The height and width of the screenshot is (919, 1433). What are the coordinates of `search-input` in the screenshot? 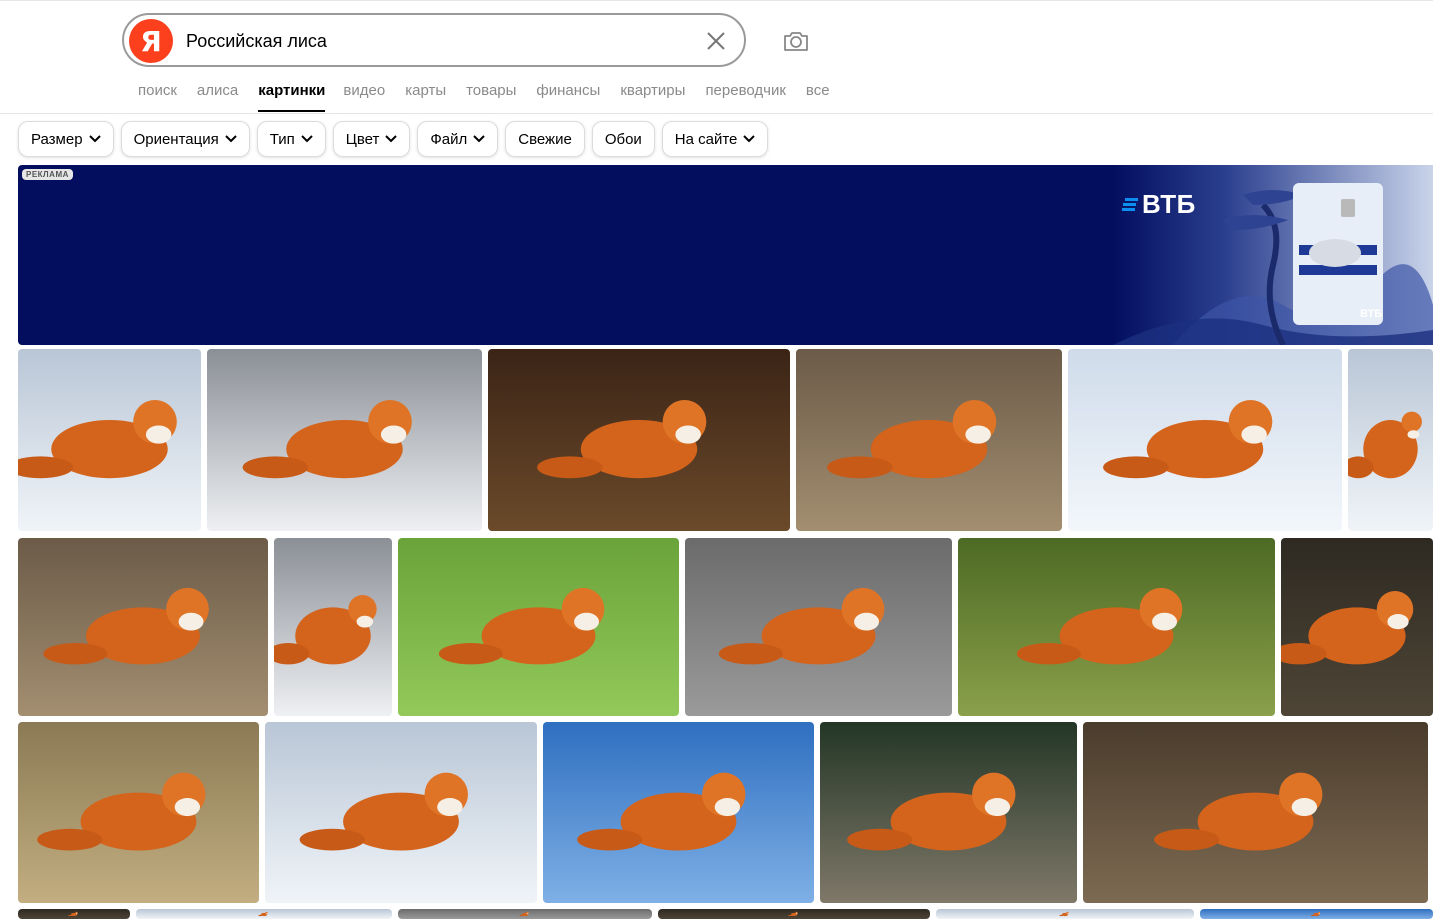 It's located at (436, 41).